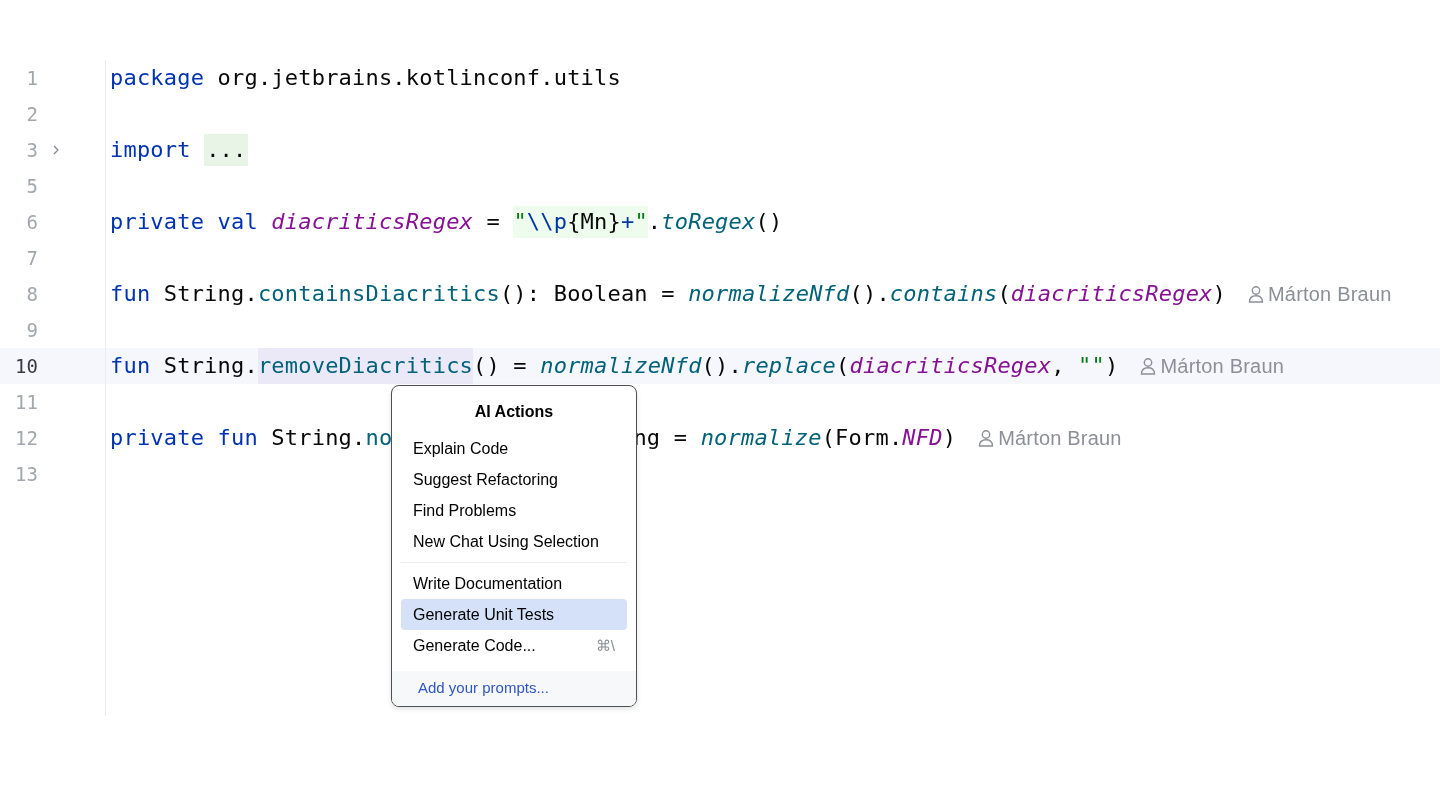 The image size is (1440, 810). I want to click on code-text: ., so click(654, 222).